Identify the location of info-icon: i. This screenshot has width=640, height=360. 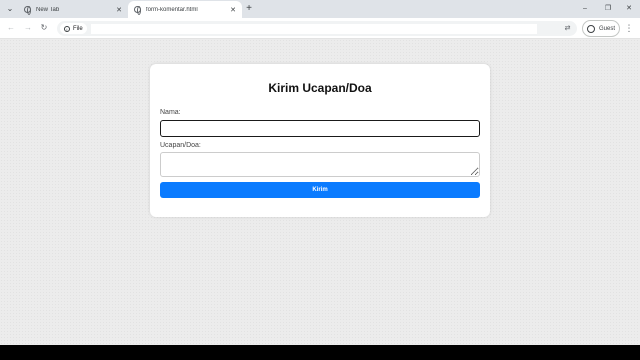
(67, 28).